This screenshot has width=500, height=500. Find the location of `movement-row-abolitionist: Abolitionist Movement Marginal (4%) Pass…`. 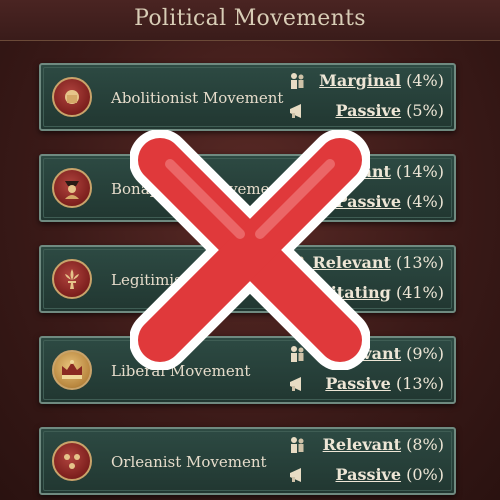

movement-row-abolitionist: Abolitionist Movement Marginal (4%) Pass… is located at coordinates (247, 97).